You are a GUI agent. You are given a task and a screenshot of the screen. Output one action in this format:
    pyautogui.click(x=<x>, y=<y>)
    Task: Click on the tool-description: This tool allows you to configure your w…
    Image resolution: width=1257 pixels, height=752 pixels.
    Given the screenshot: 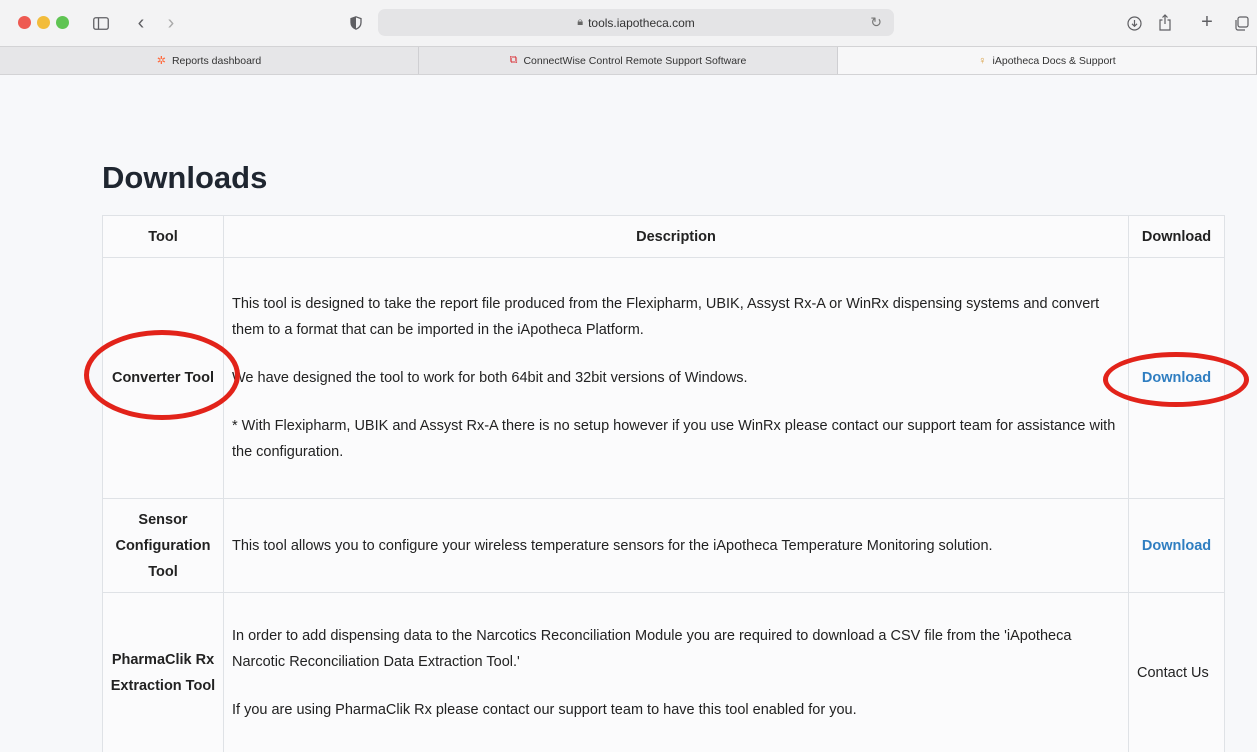 What is the action you would take?
    pyautogui.click(x=676, y=545)
    